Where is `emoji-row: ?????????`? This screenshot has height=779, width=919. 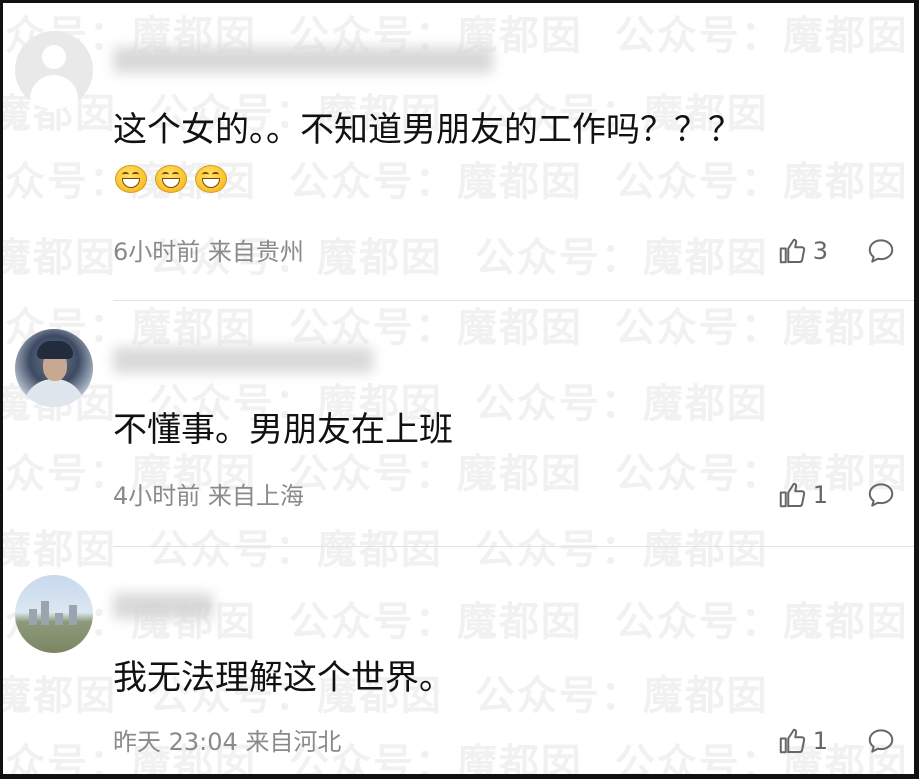
emoji-row: ????????? is located at coordinates (173, 179).